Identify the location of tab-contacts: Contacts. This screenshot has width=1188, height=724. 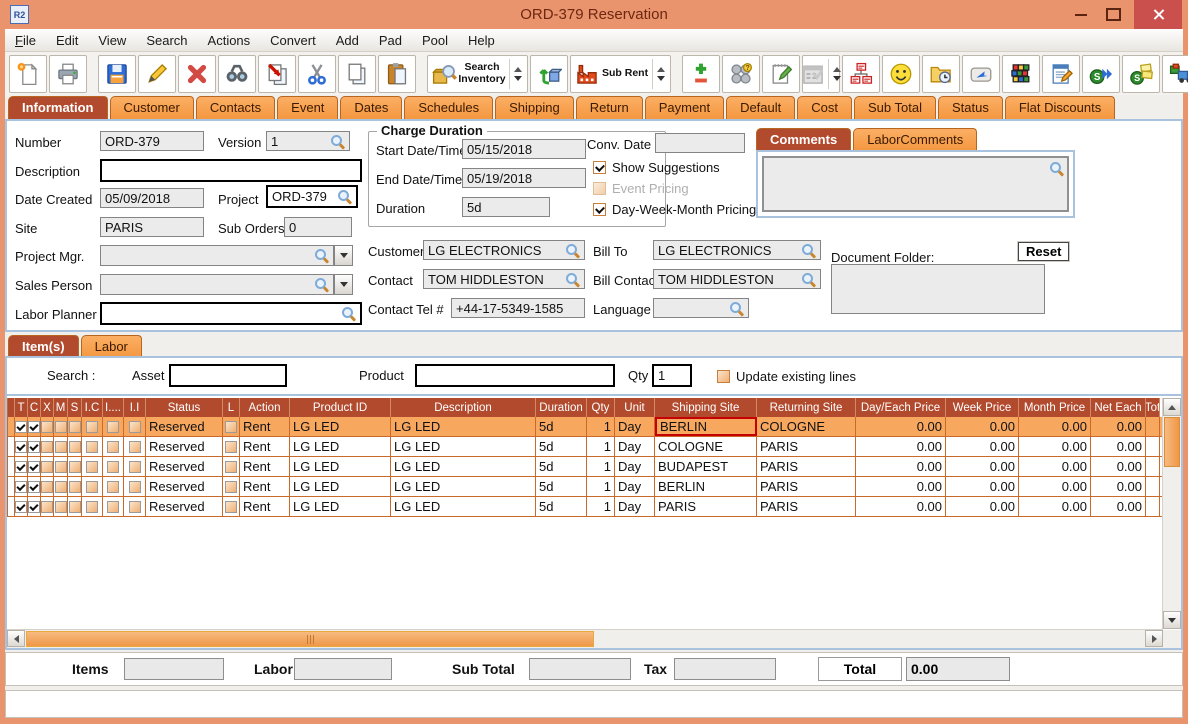
(235, 107).